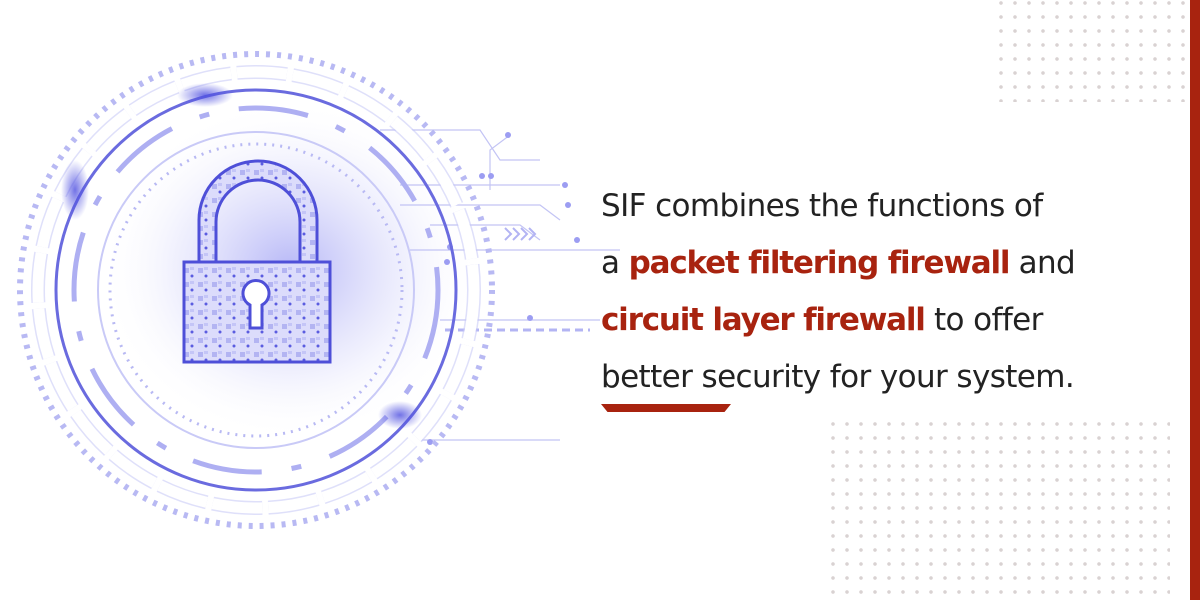 The width and height of the screenshot is (1200, 600). I want to click on chevron-arrows, so click(520, 234).